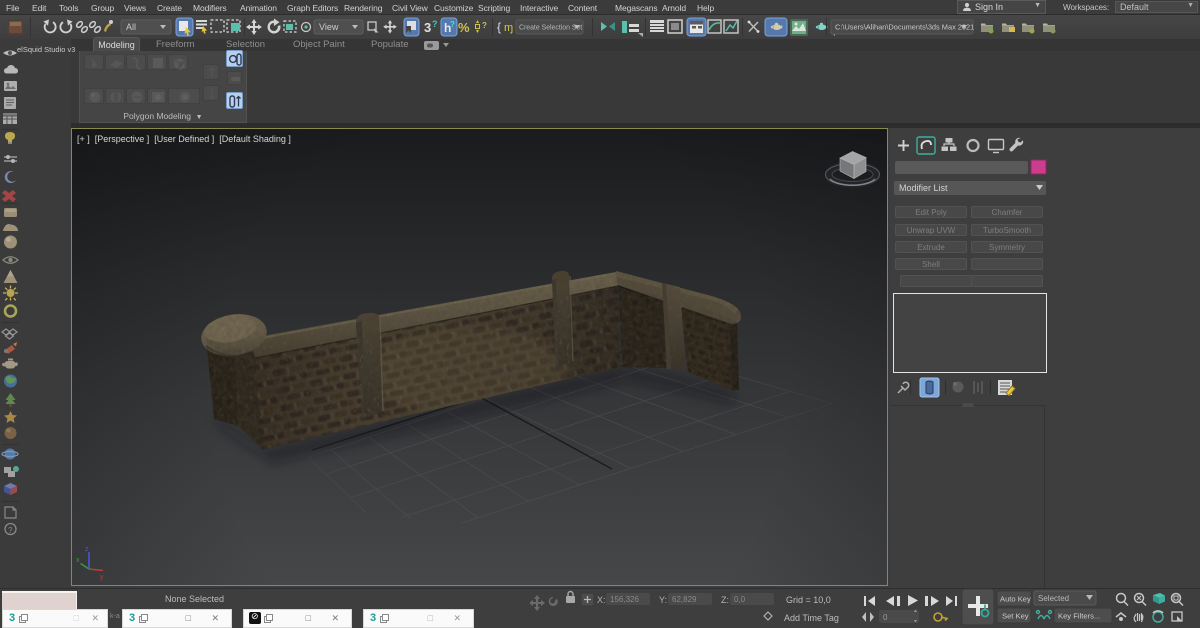 This screenshot has width=1200, height=628. Describe the element at coordinates (1015, 616) in the screenshot. I see `svg-text: Set Key` at that location.